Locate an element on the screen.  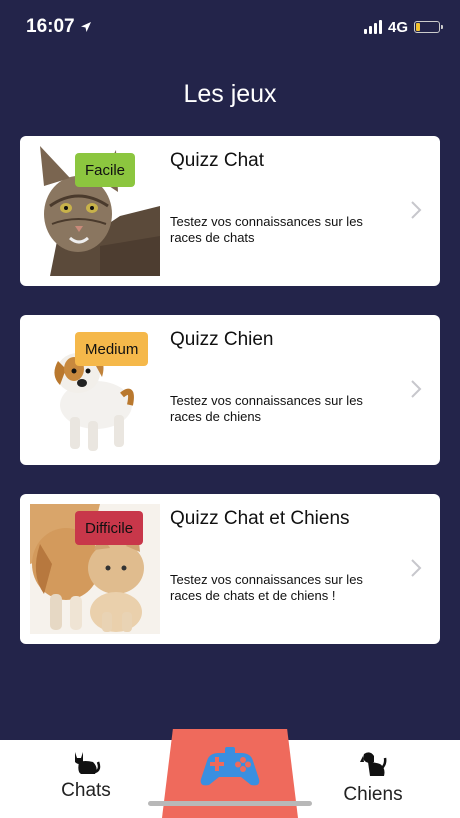
tab-chats-label: Chats is located at coordinates (86, 790).